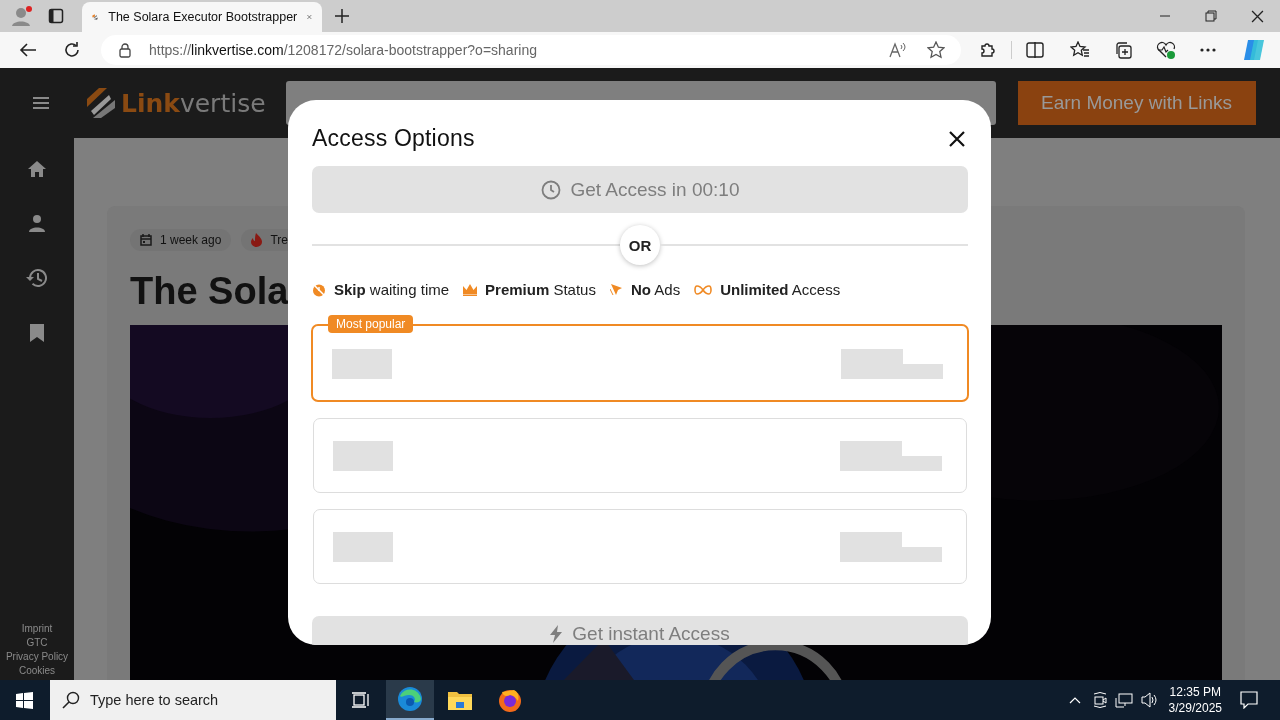 This screenshot has height=720, width=1280. I want to click on new-tab-icon, so click(342, 16).